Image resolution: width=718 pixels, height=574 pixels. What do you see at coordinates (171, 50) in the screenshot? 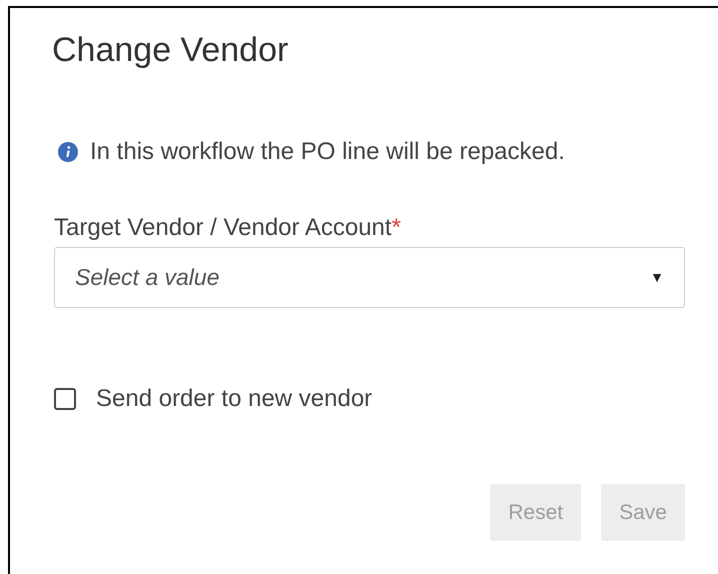
I see `dialog-title: Change Vendor` at bounding box center [171, 50].